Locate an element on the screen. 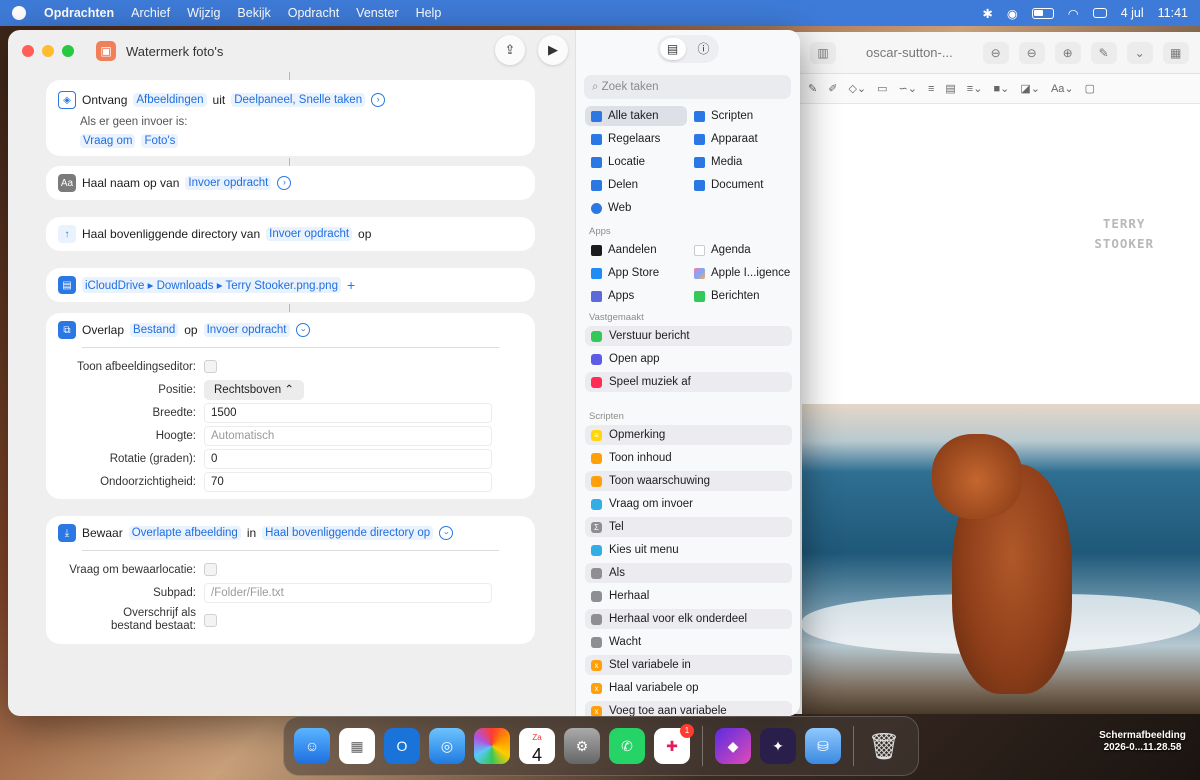 Image resolution: width=1200 pixels, height=780 pixels. shapes-icon: ◇⌄ is located at coordinates (857, 88).